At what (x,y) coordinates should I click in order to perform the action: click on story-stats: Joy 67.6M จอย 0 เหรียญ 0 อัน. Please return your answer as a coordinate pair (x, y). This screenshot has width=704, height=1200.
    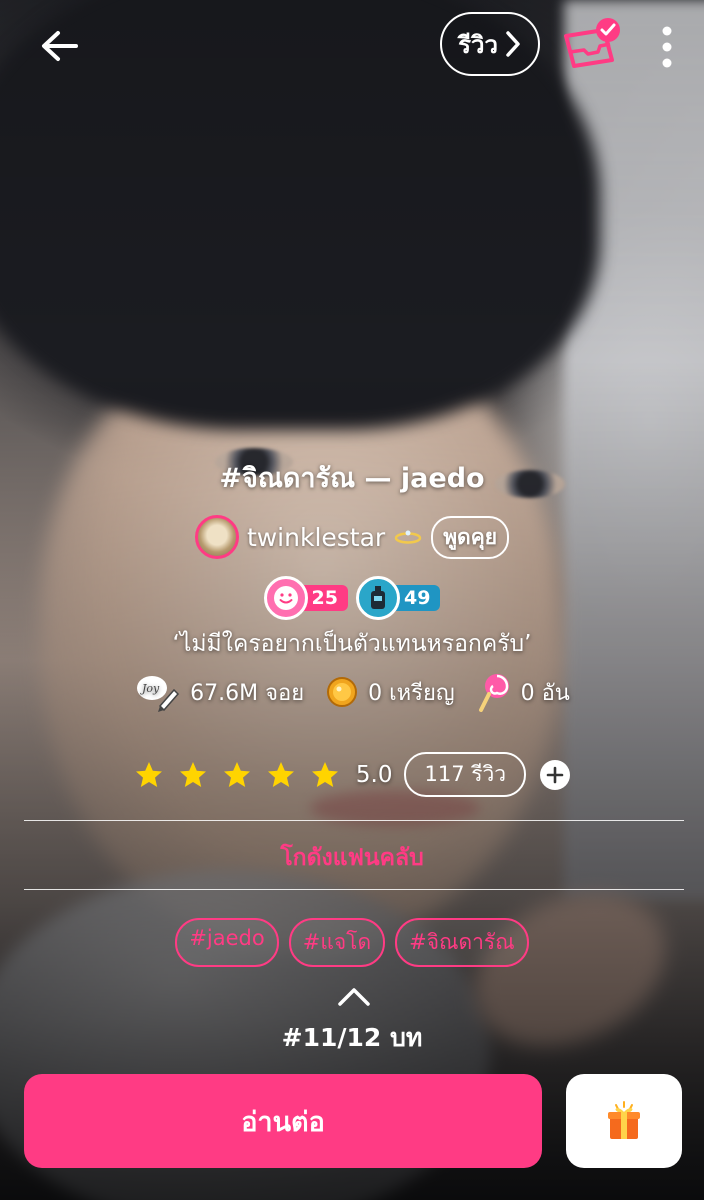
    Looking at the image, I should click on (352, 692).